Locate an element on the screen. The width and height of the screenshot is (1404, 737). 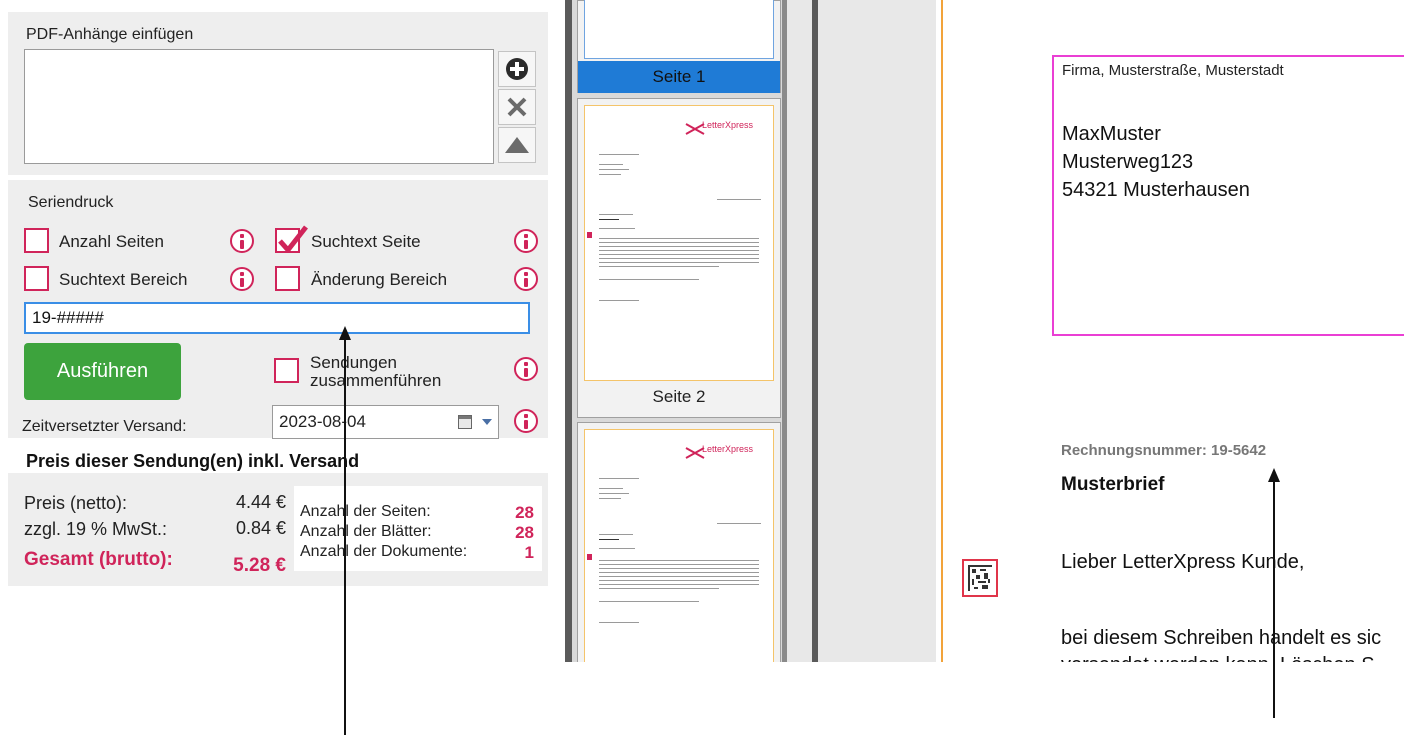
page-thumbnail-3: LetterXpress is located at coordinates (679, 545).